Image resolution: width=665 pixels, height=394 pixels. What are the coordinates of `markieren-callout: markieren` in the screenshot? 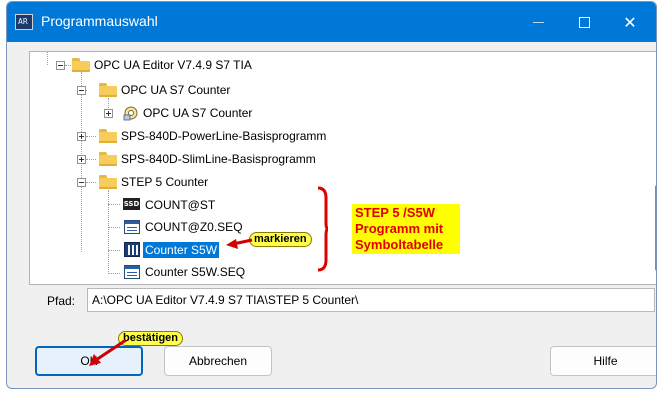 It's located at (280, 239).